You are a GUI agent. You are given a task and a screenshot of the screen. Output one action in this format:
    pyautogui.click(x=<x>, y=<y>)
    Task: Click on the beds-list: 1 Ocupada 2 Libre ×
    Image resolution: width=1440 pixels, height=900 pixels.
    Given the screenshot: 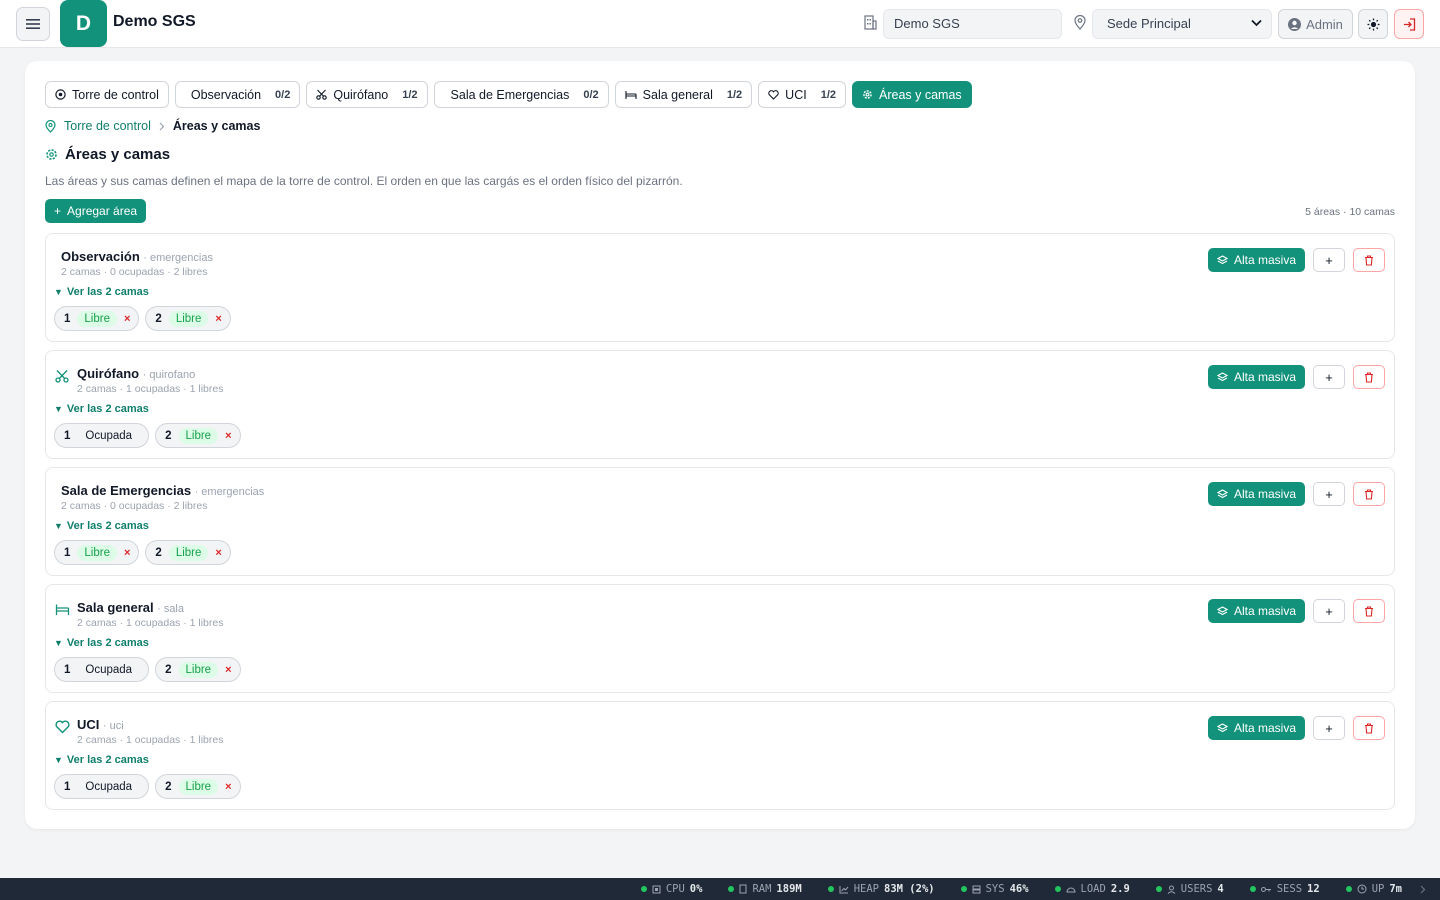 What is the action you would take?
    pyautogui.click(x=147, y=786)
    